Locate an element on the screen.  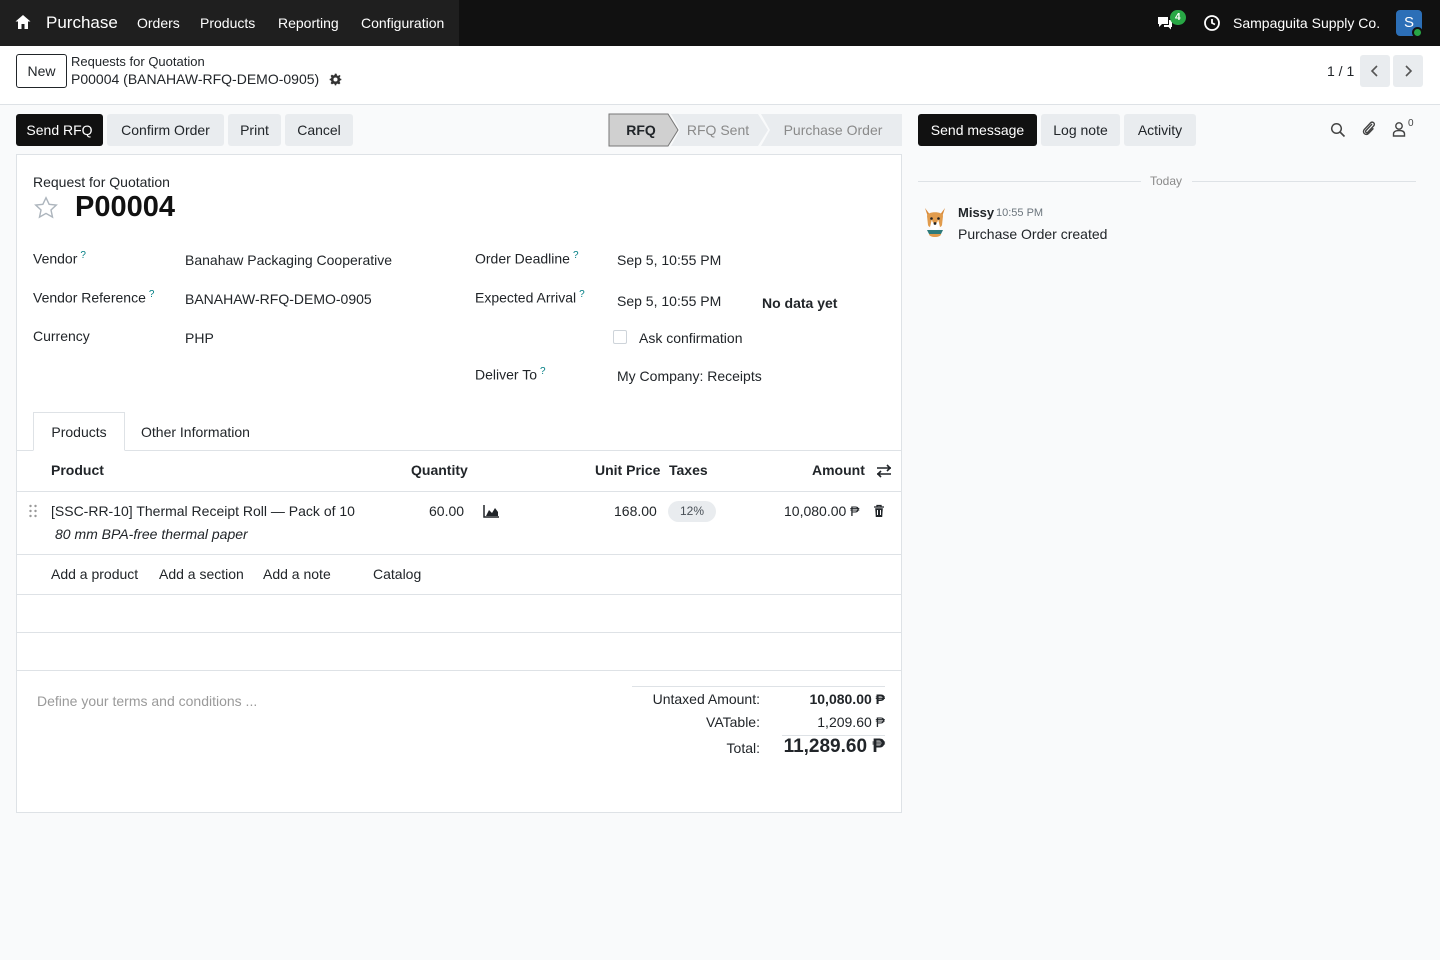
breadcrumb-parent: Requests for Quotation is located at coordinates (138, 61).